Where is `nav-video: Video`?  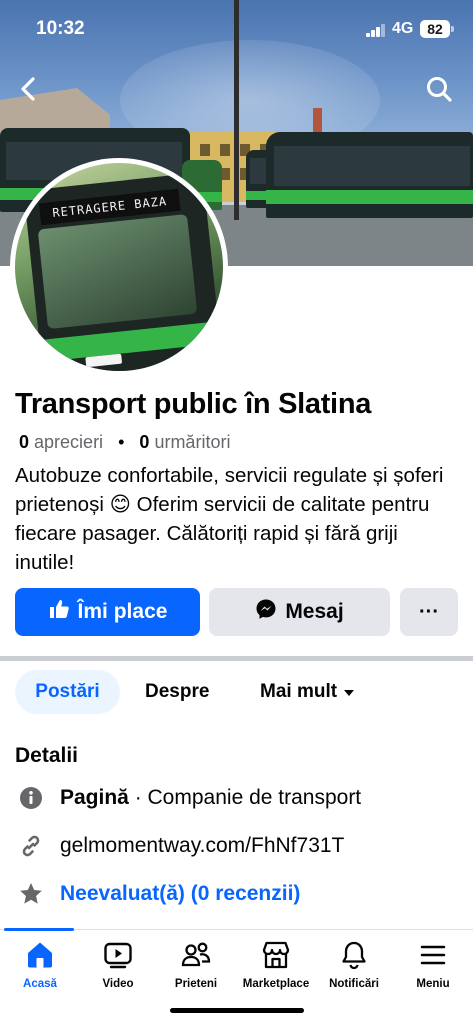
nav-video: Video is located at coordinates (118, 964).